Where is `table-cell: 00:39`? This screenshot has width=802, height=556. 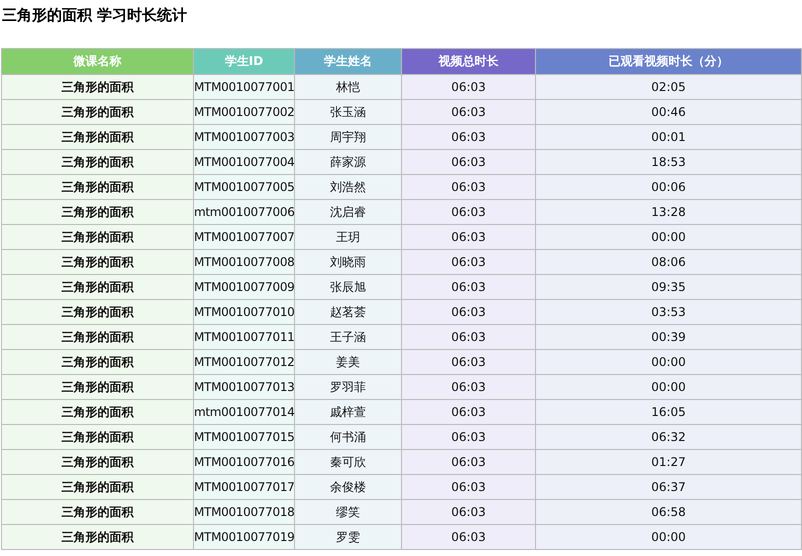 table-cell: 00:39 is located at coordinates (669, 337).